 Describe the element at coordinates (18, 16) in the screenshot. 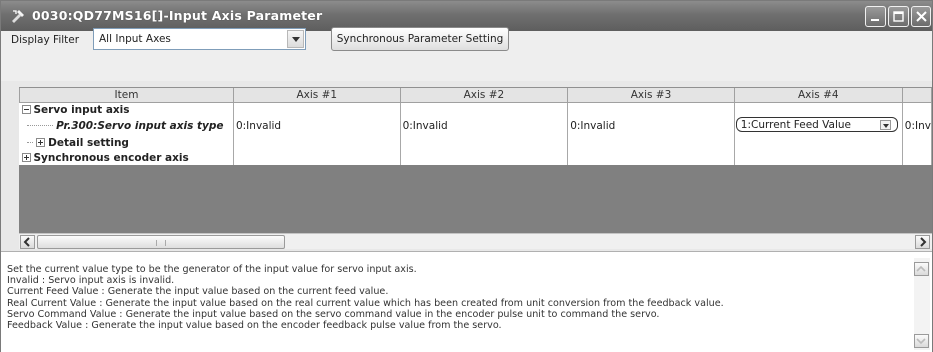

I see `app-icon` at that location.